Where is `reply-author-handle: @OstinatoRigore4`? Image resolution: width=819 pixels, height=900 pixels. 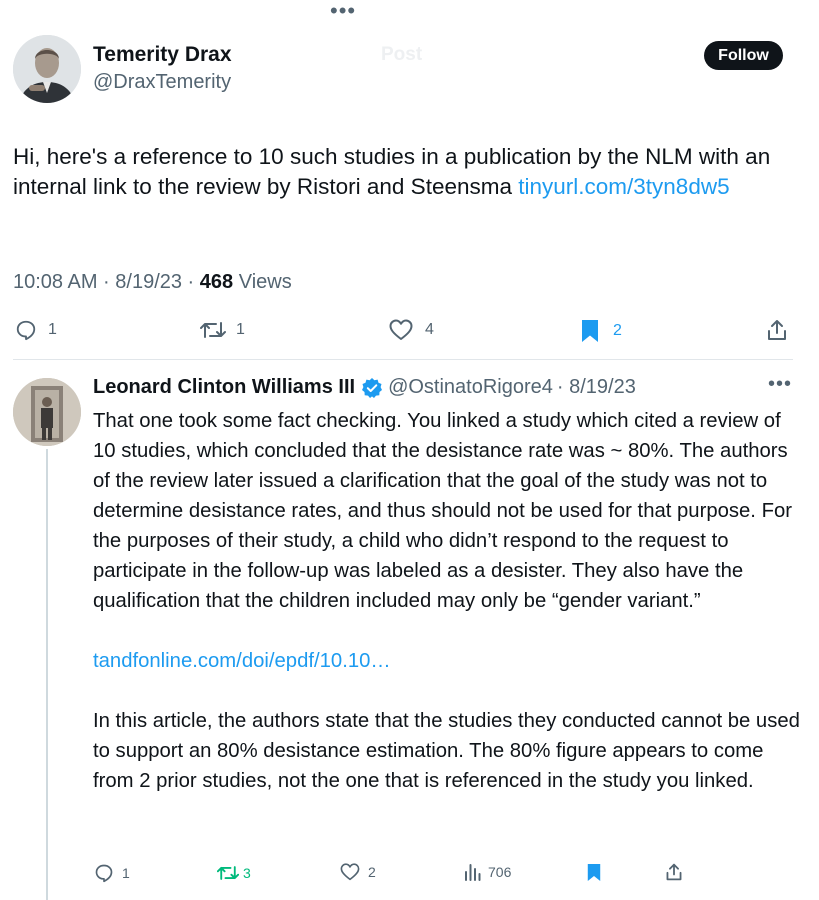
reply-author-handle: @OstinatoRigore4 is located at coordinates (470, 387).